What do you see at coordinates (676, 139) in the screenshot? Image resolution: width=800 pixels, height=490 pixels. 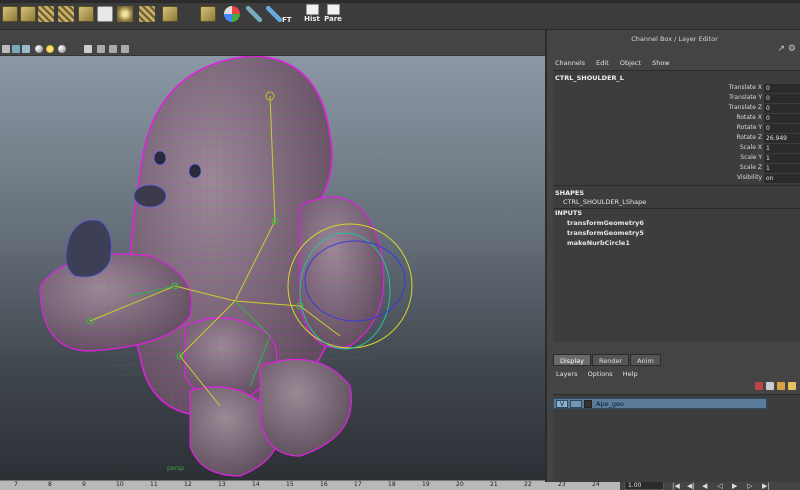 I see `attr-row: Rotate Z 26.949` at bounding box center [676, 139].